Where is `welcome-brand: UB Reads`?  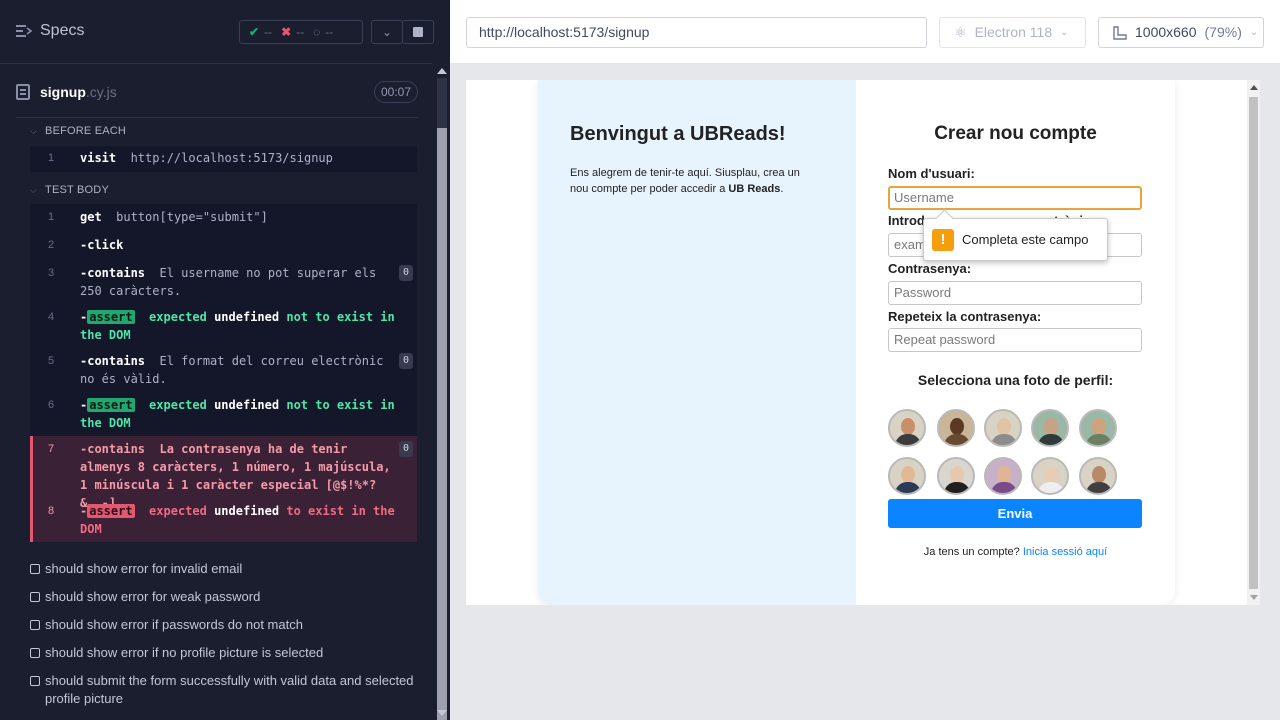
welcome-brand: UB Reads is located at coordinates (754, 189).